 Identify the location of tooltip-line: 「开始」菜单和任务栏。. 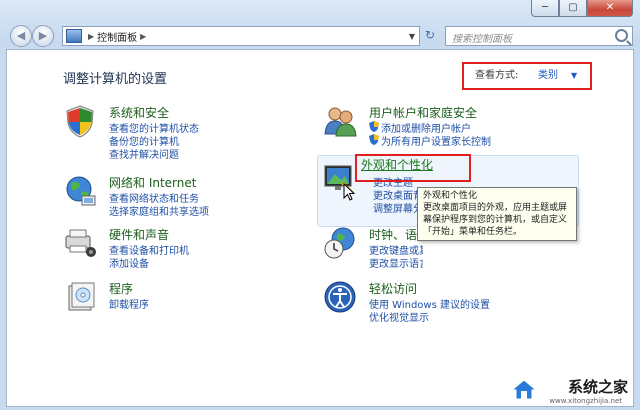
(473, 232).